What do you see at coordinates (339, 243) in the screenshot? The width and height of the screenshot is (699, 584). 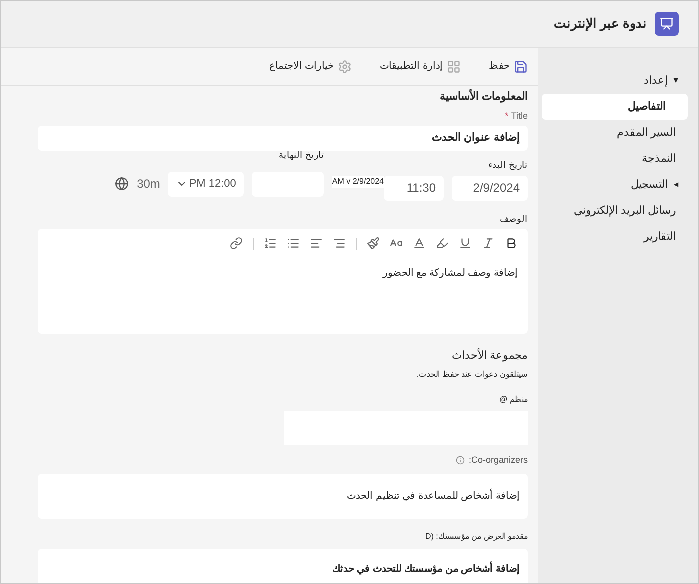 I see `align-right-icon` at bounding box center [339, 243].